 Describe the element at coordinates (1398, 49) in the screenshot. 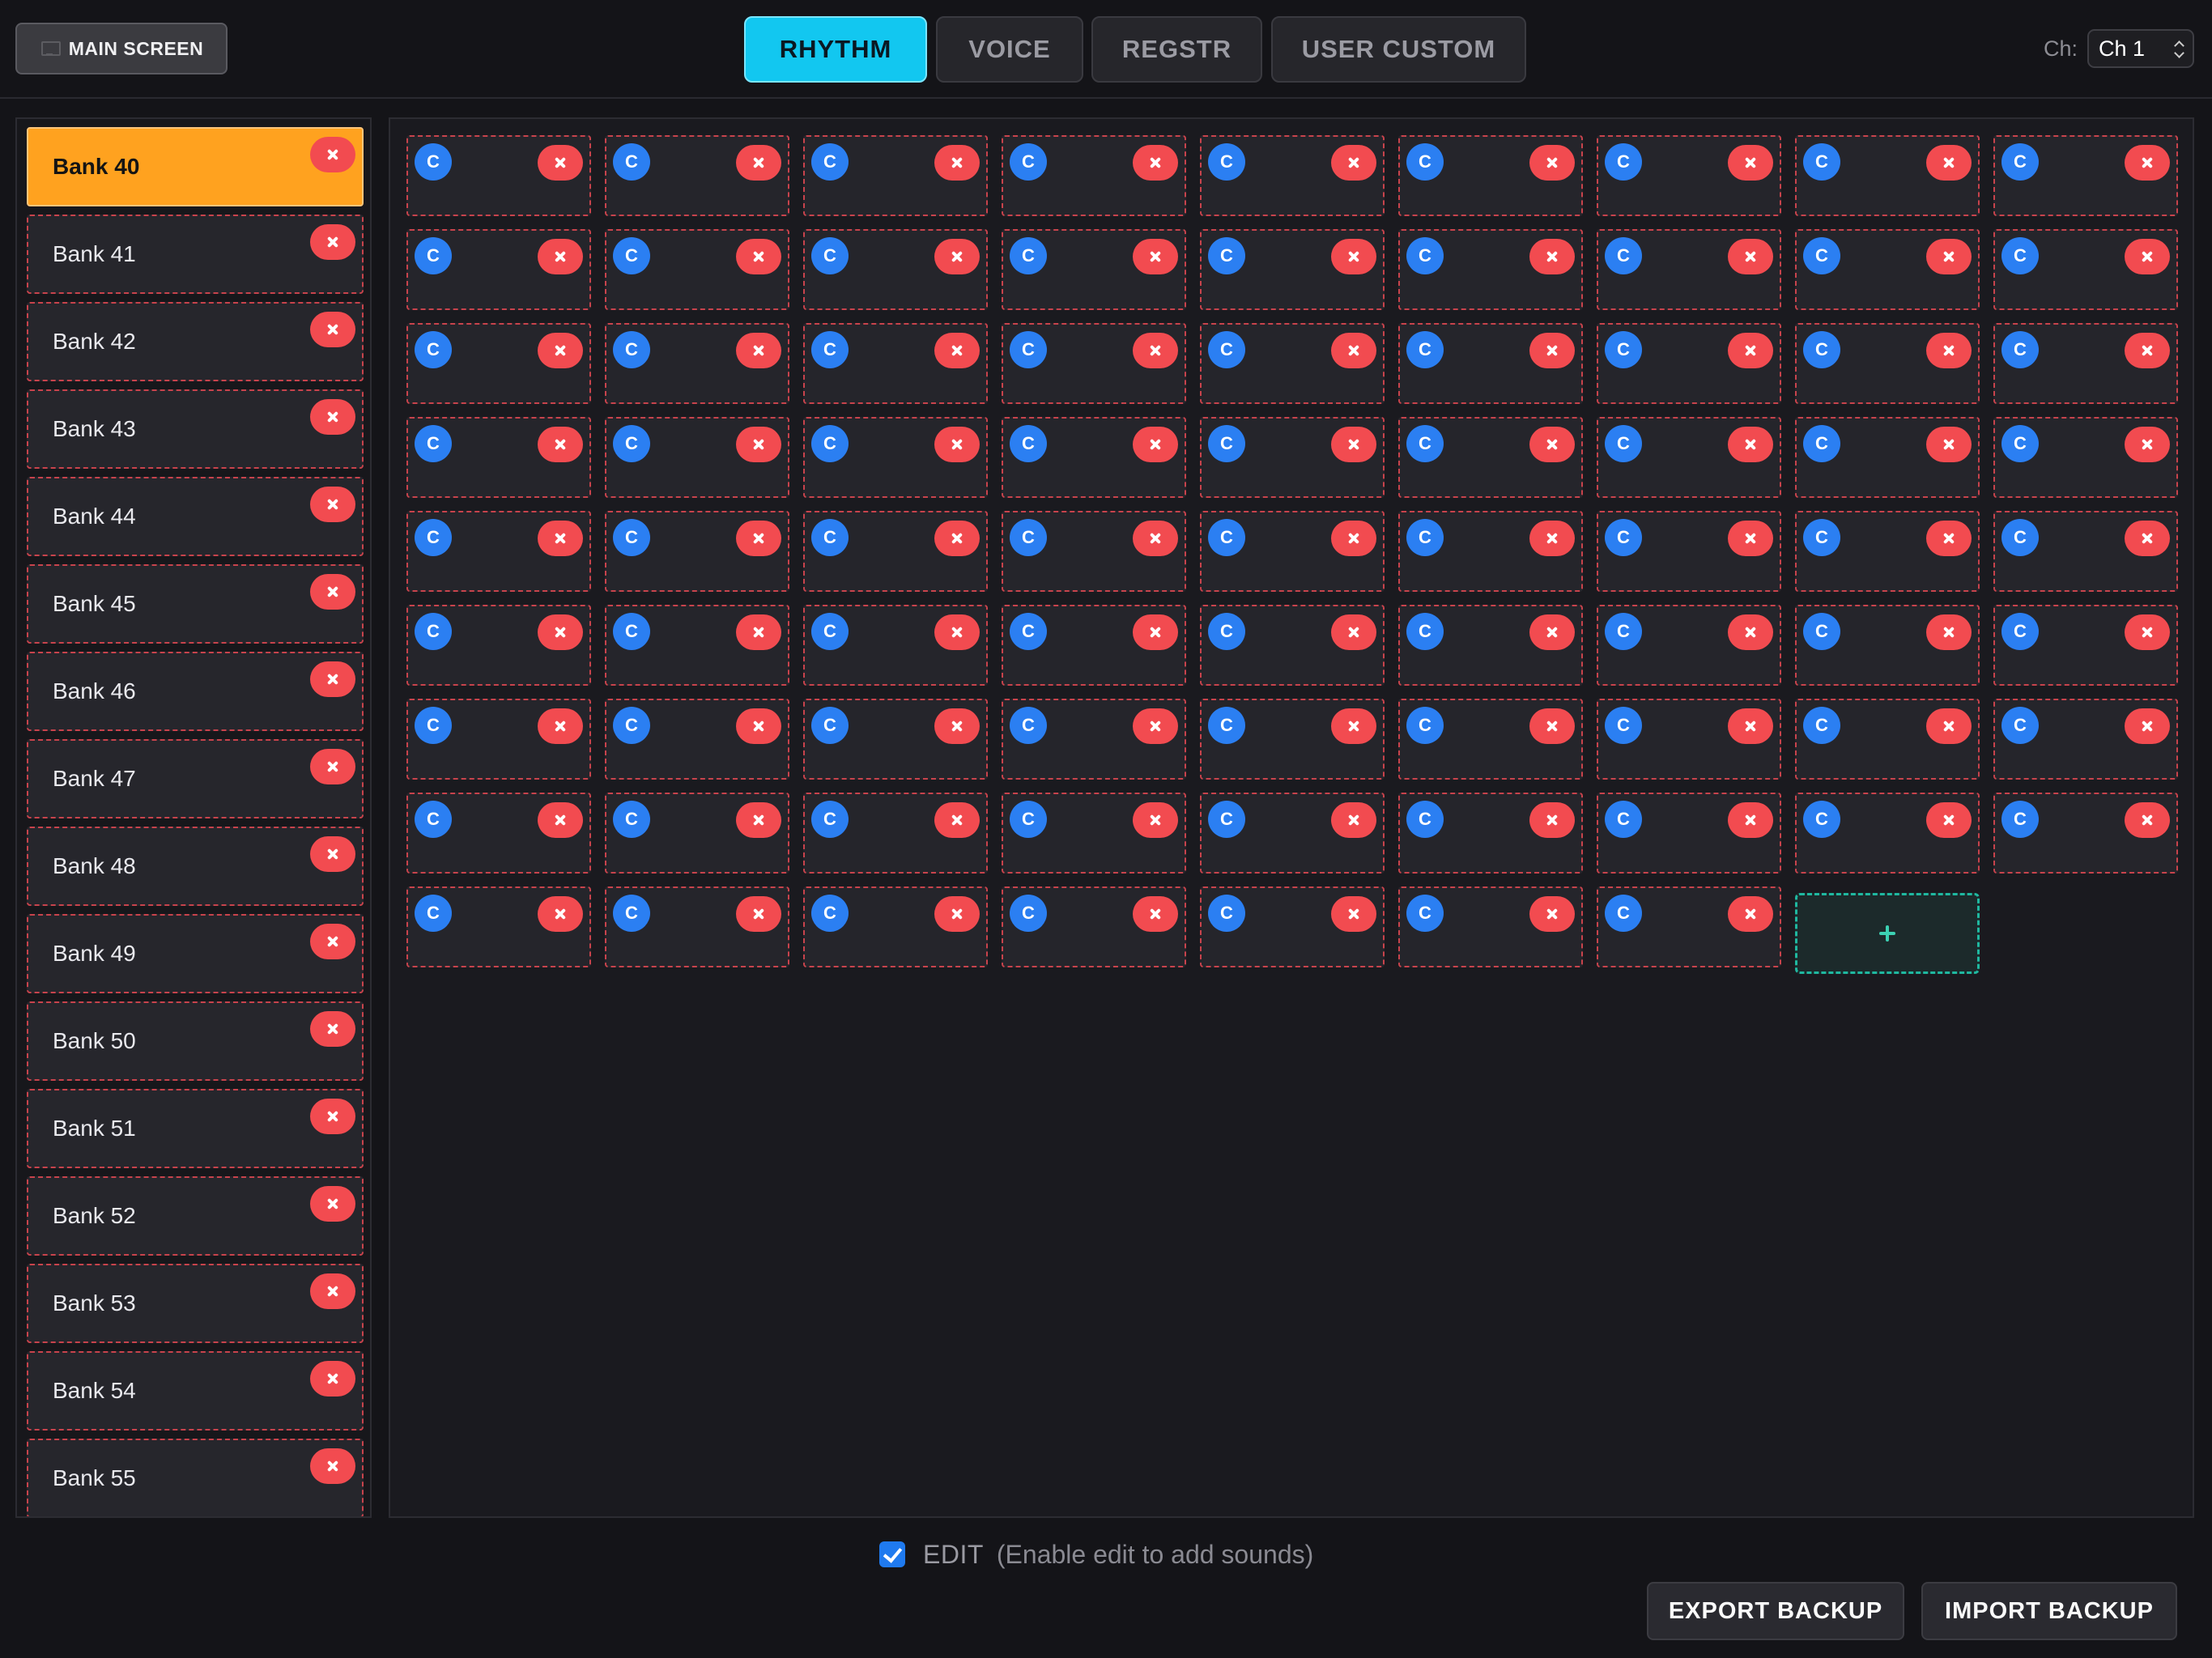

I see `tab-user-custom: USER CUSTOM` at that location.